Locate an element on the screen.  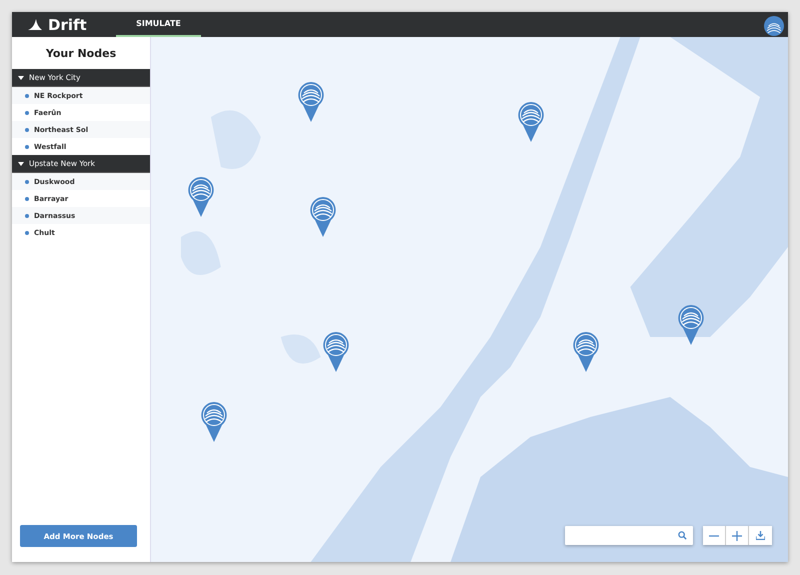
sail-logo-icon is located at coordinates (35, 24).